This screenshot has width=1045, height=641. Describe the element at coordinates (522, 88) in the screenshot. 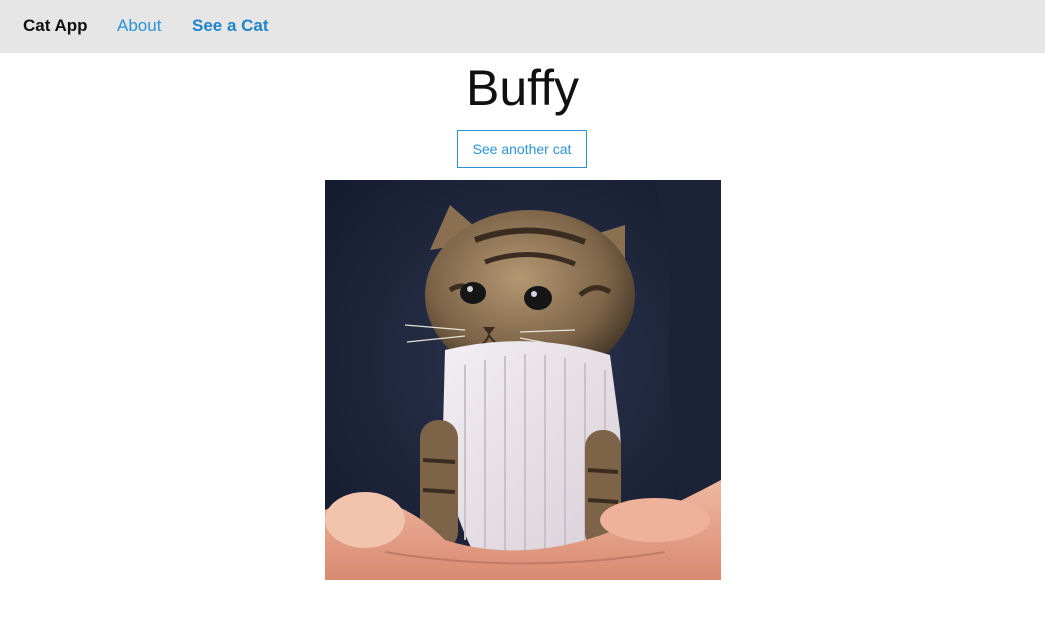

I see `cat-name-title: Buffy` at that location.